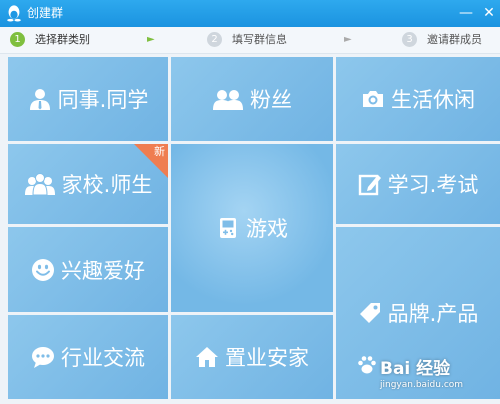  What do you see at coordinates (250, 13) in the screenshot?
I see `title-bar: 创建群 — ✕` at bounding box center [250, 13].